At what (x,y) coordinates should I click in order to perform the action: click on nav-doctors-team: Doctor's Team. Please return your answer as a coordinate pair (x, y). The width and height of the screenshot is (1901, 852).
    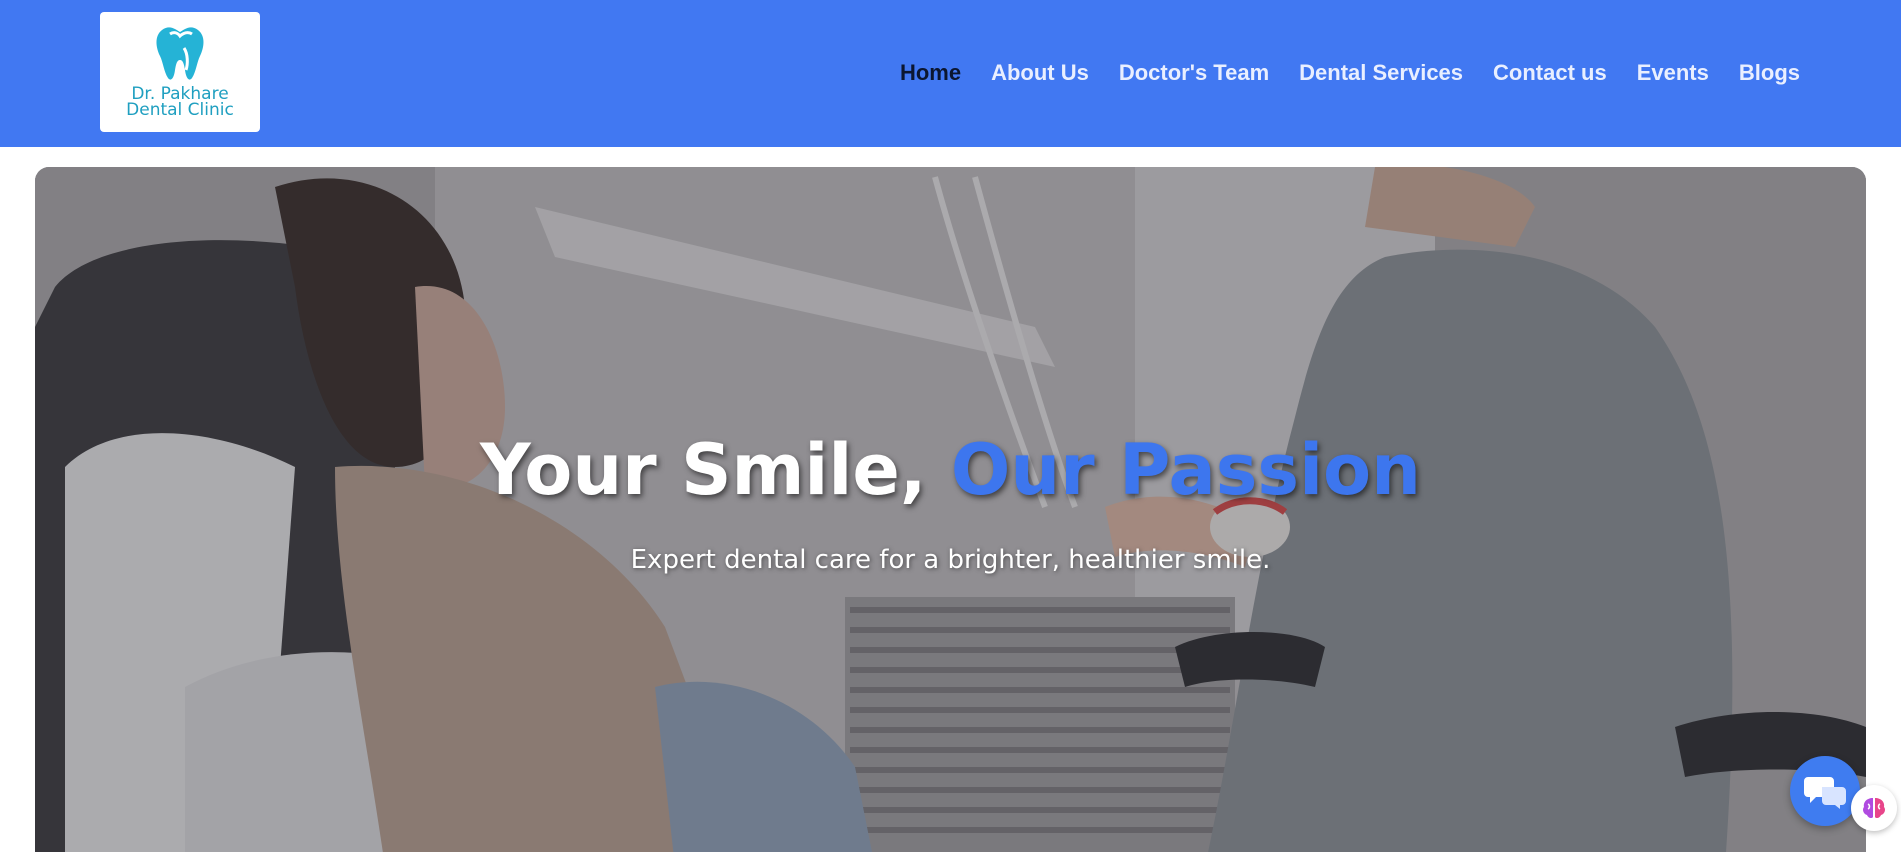
    Looking at the image, I should click on (1194, 73).